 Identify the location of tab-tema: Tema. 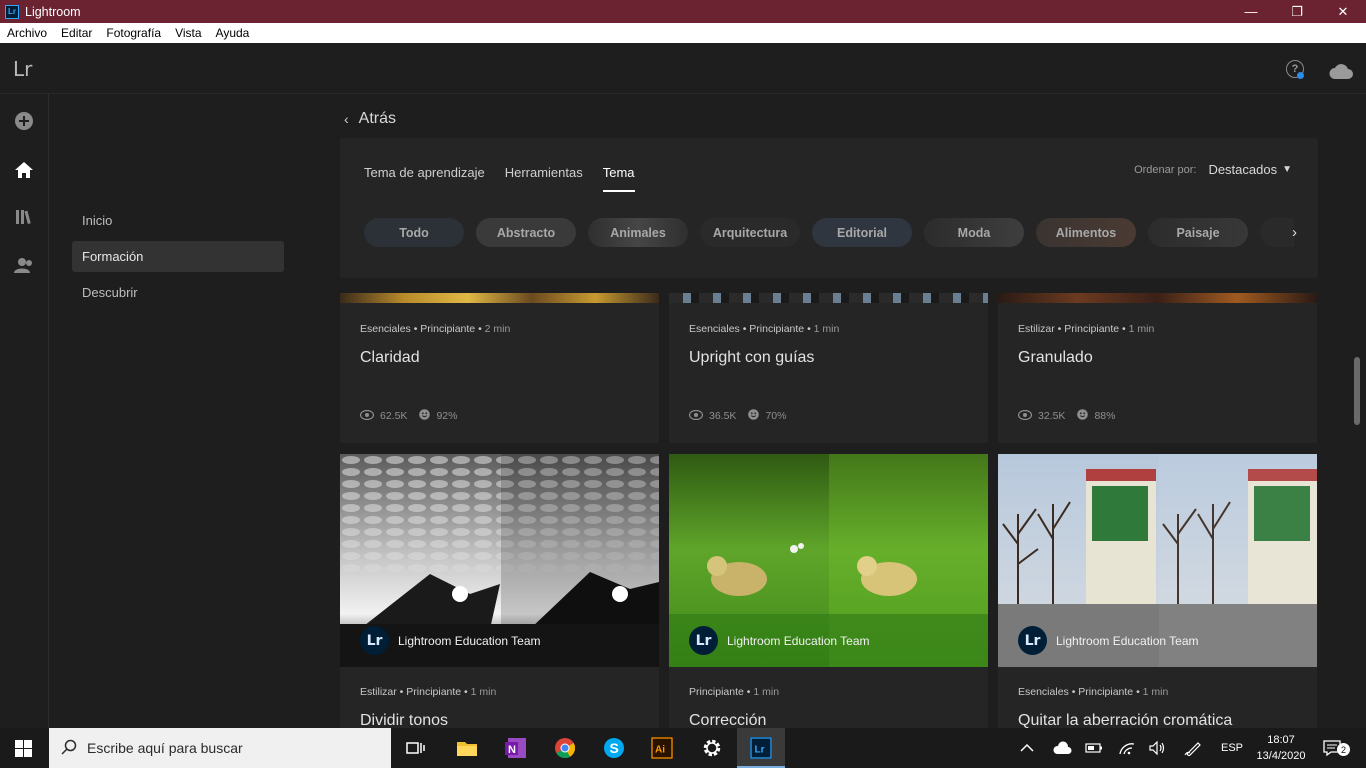
(618, 178).